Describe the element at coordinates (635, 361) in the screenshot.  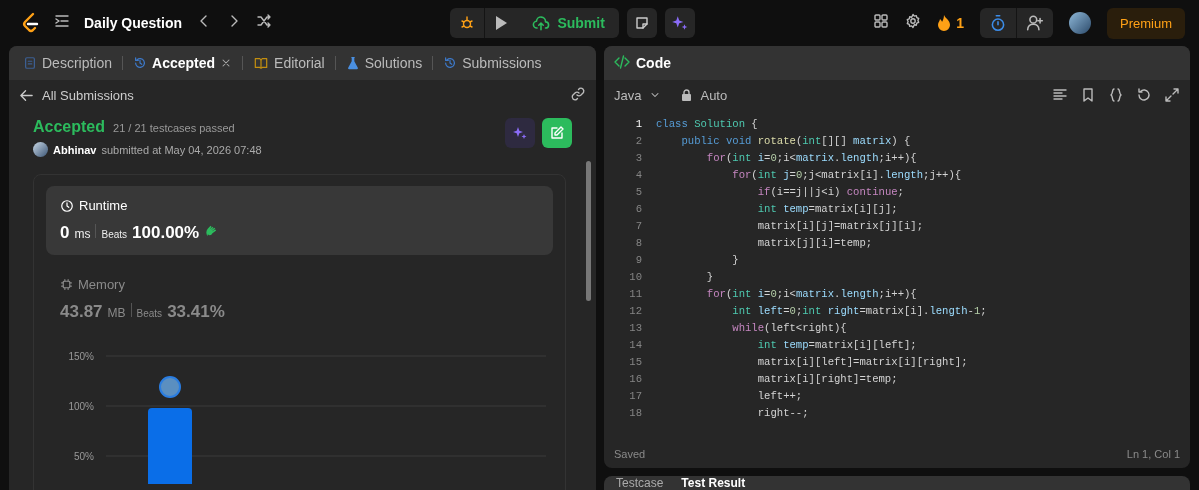
I see `line-number: 15` at that location.